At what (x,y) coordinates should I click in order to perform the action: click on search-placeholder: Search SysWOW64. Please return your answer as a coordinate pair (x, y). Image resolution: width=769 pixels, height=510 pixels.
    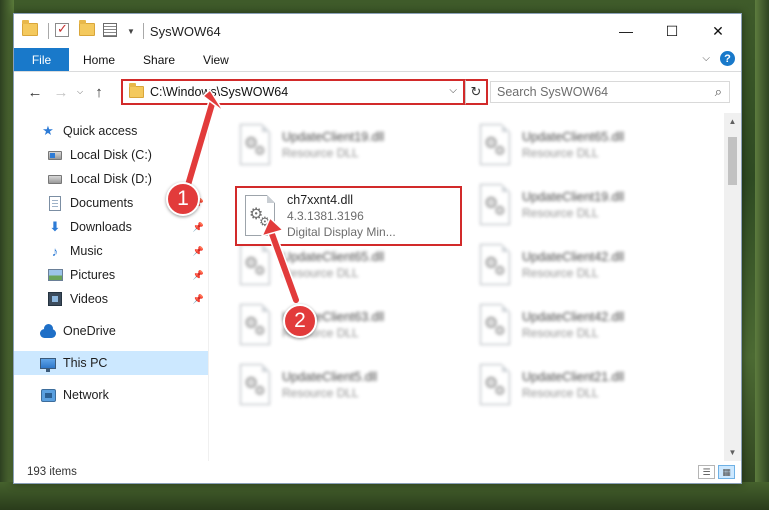
    Looking at the image, I should click on (553, 92).